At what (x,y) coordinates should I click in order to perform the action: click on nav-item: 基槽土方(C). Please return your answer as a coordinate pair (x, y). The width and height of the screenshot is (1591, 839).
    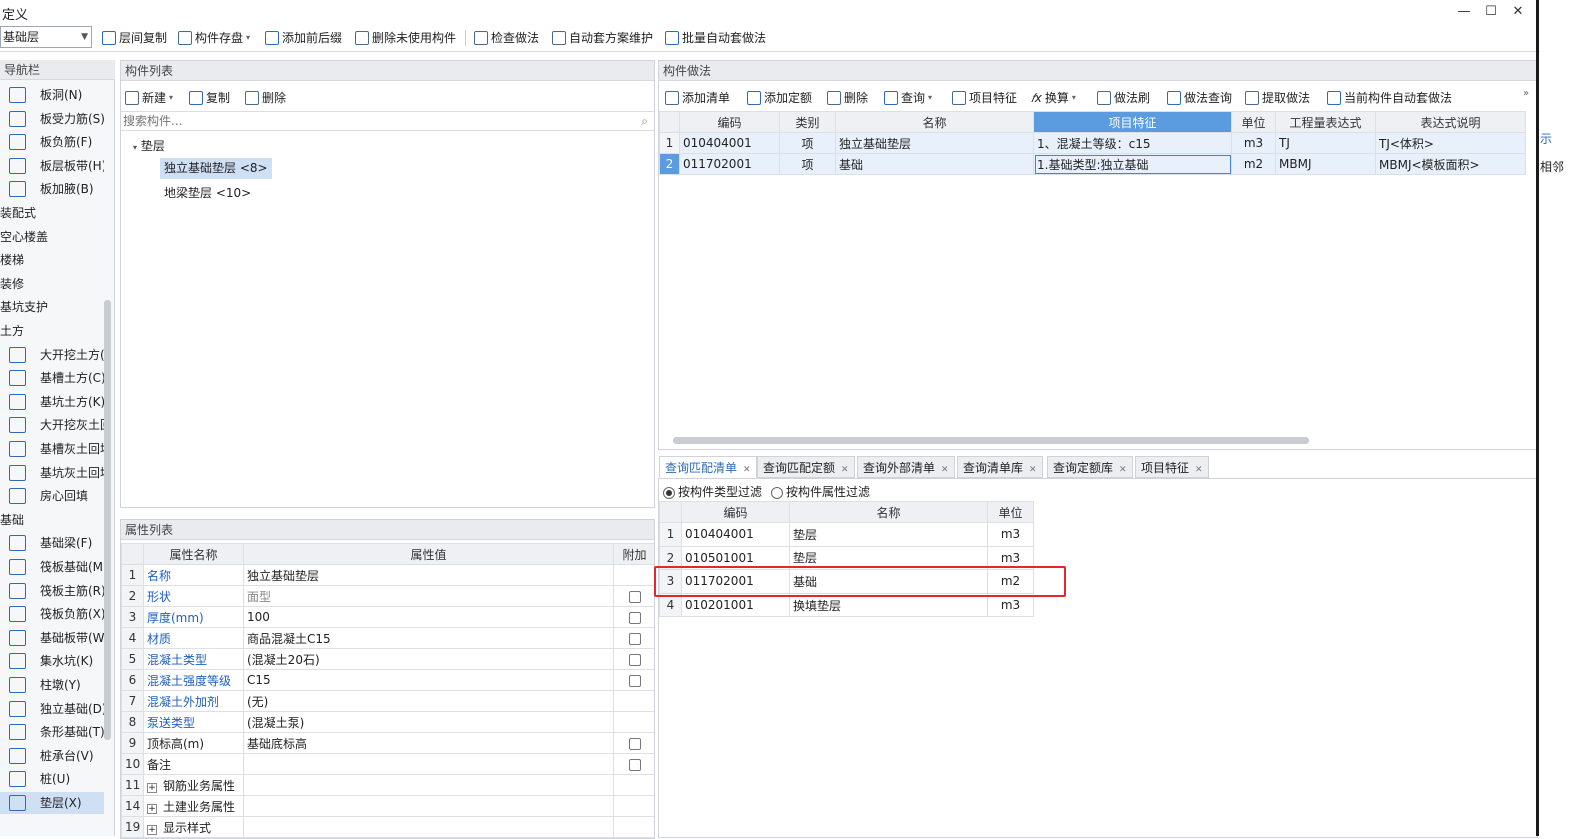
    Looking at the image, I should click on (52, 378).